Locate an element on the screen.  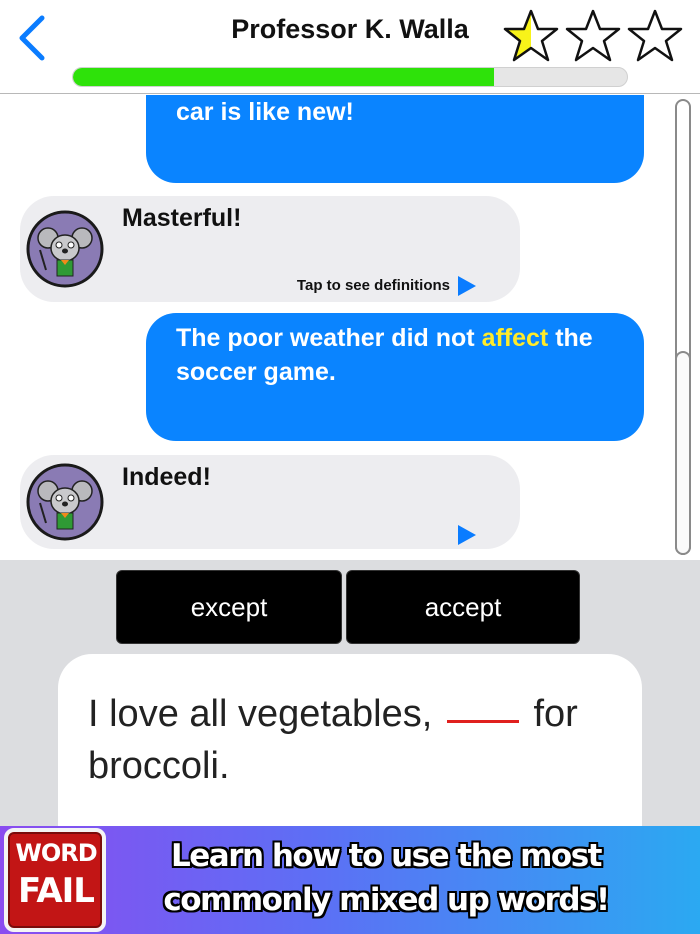
header-bar: Professor K. Walla is located at coordinates (350, 47).